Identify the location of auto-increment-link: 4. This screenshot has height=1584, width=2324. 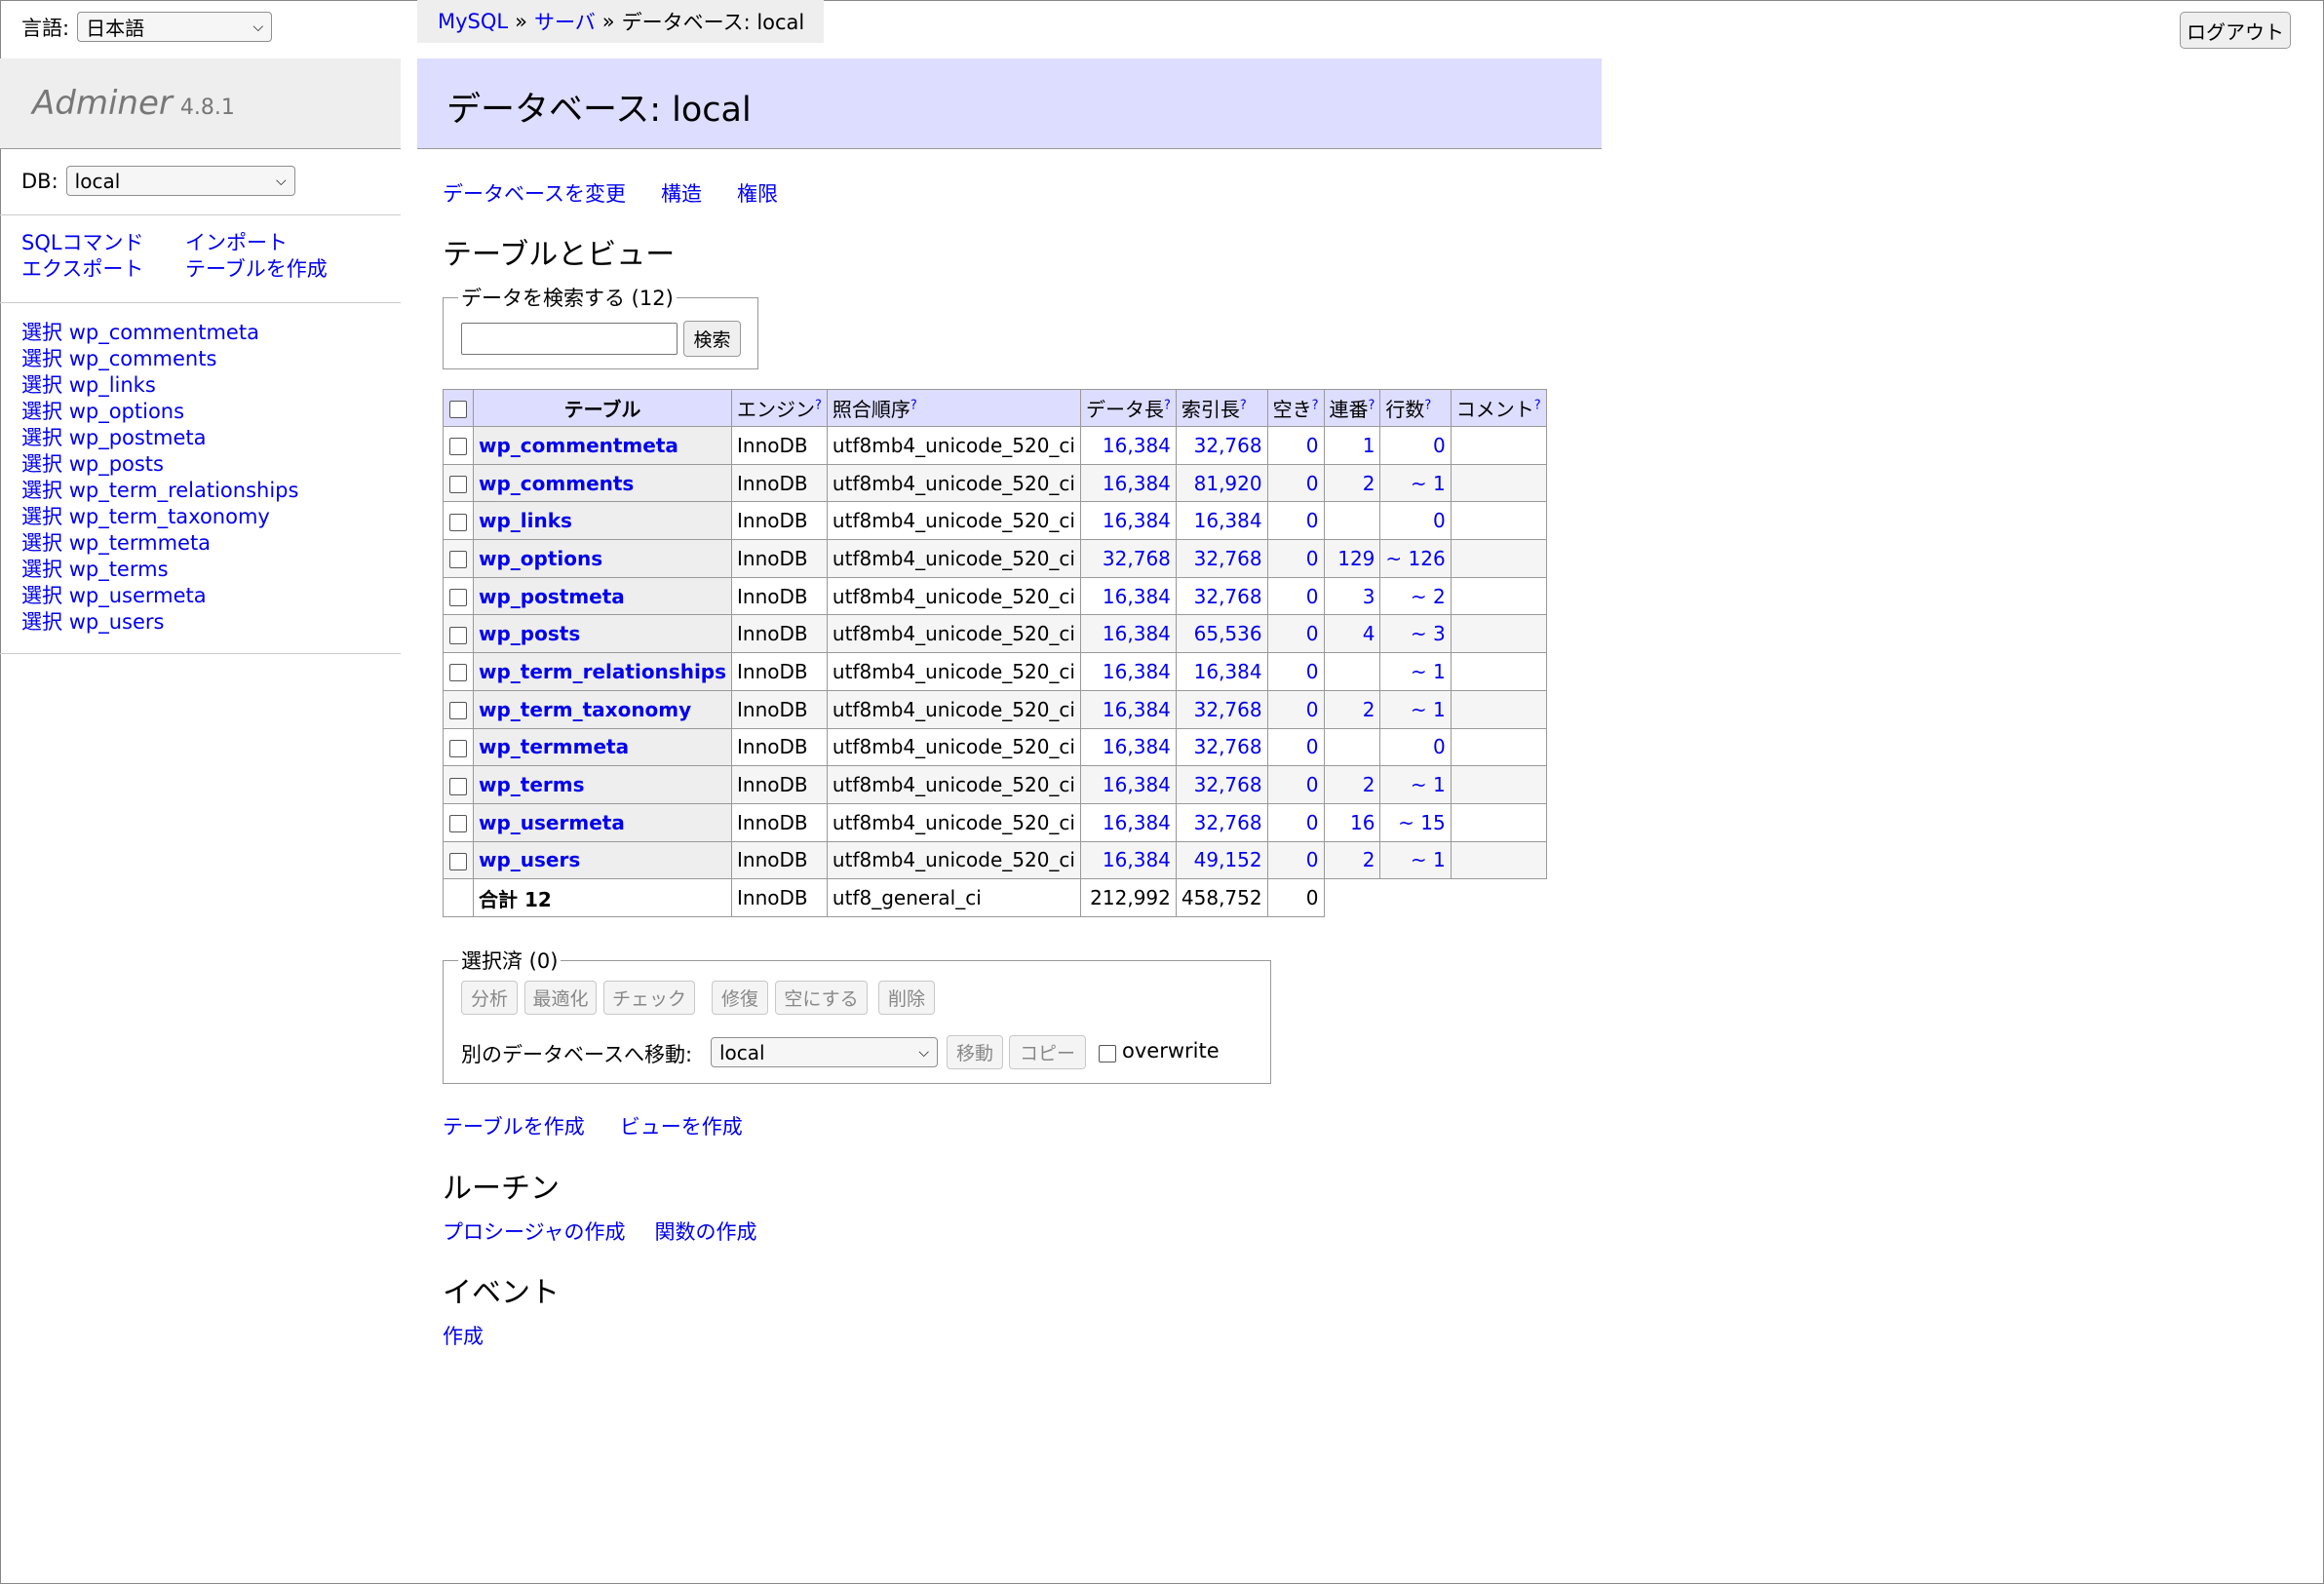
(1369, 633).